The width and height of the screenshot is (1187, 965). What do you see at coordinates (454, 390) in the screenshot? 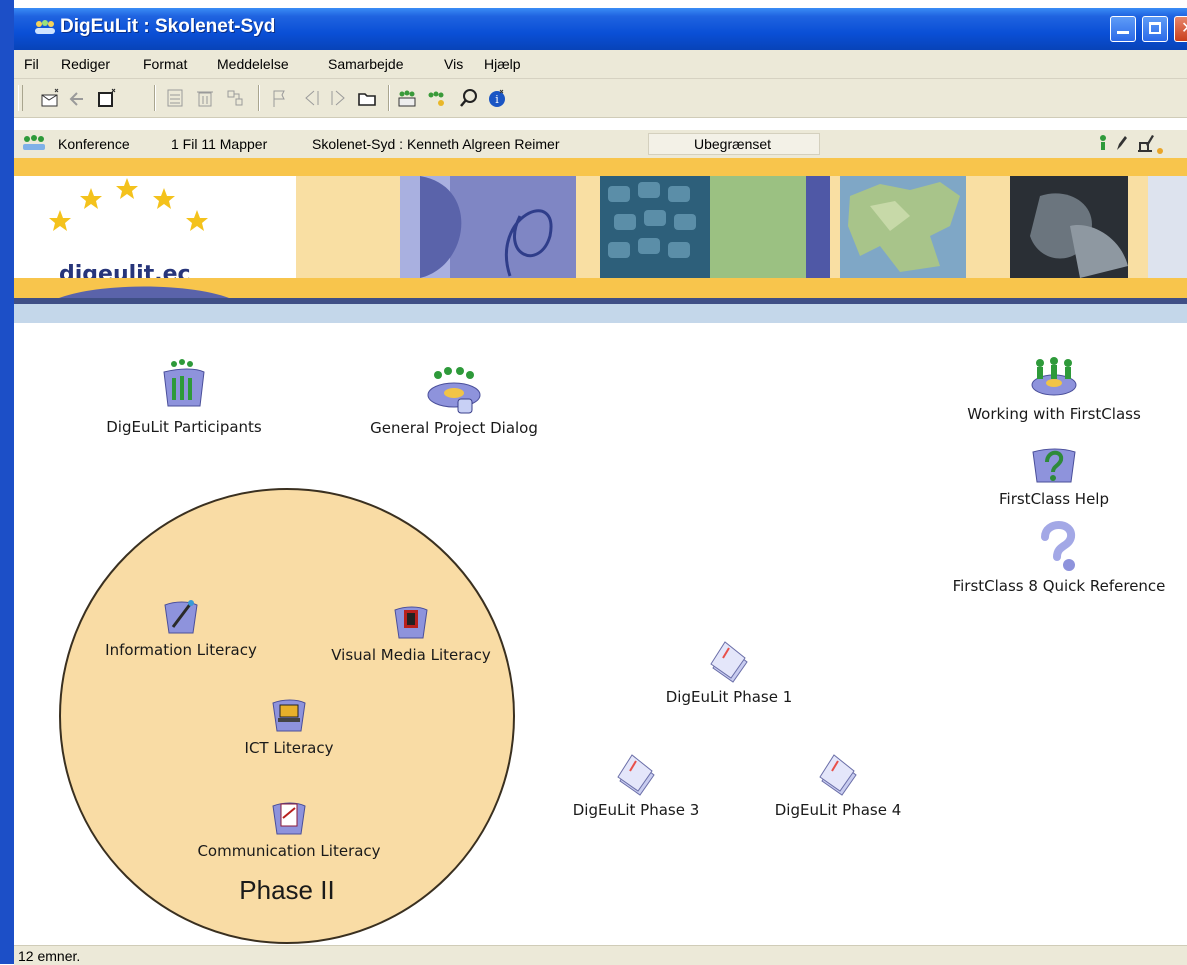
I see `discussion-group-icon` at bounding box center [454, 390].